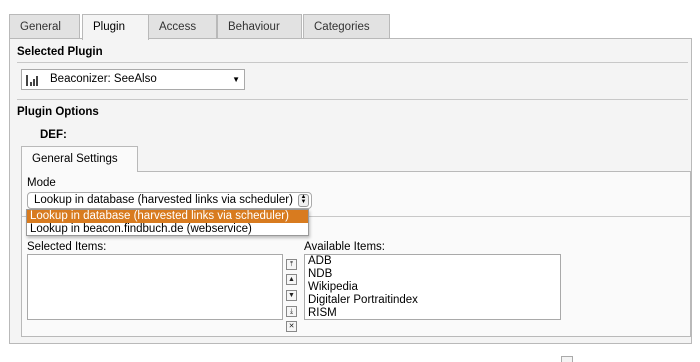 The width and height of the screenshot is (700, 362). I want to click on tab-behaviour: Behaviour, so click(259, 26).